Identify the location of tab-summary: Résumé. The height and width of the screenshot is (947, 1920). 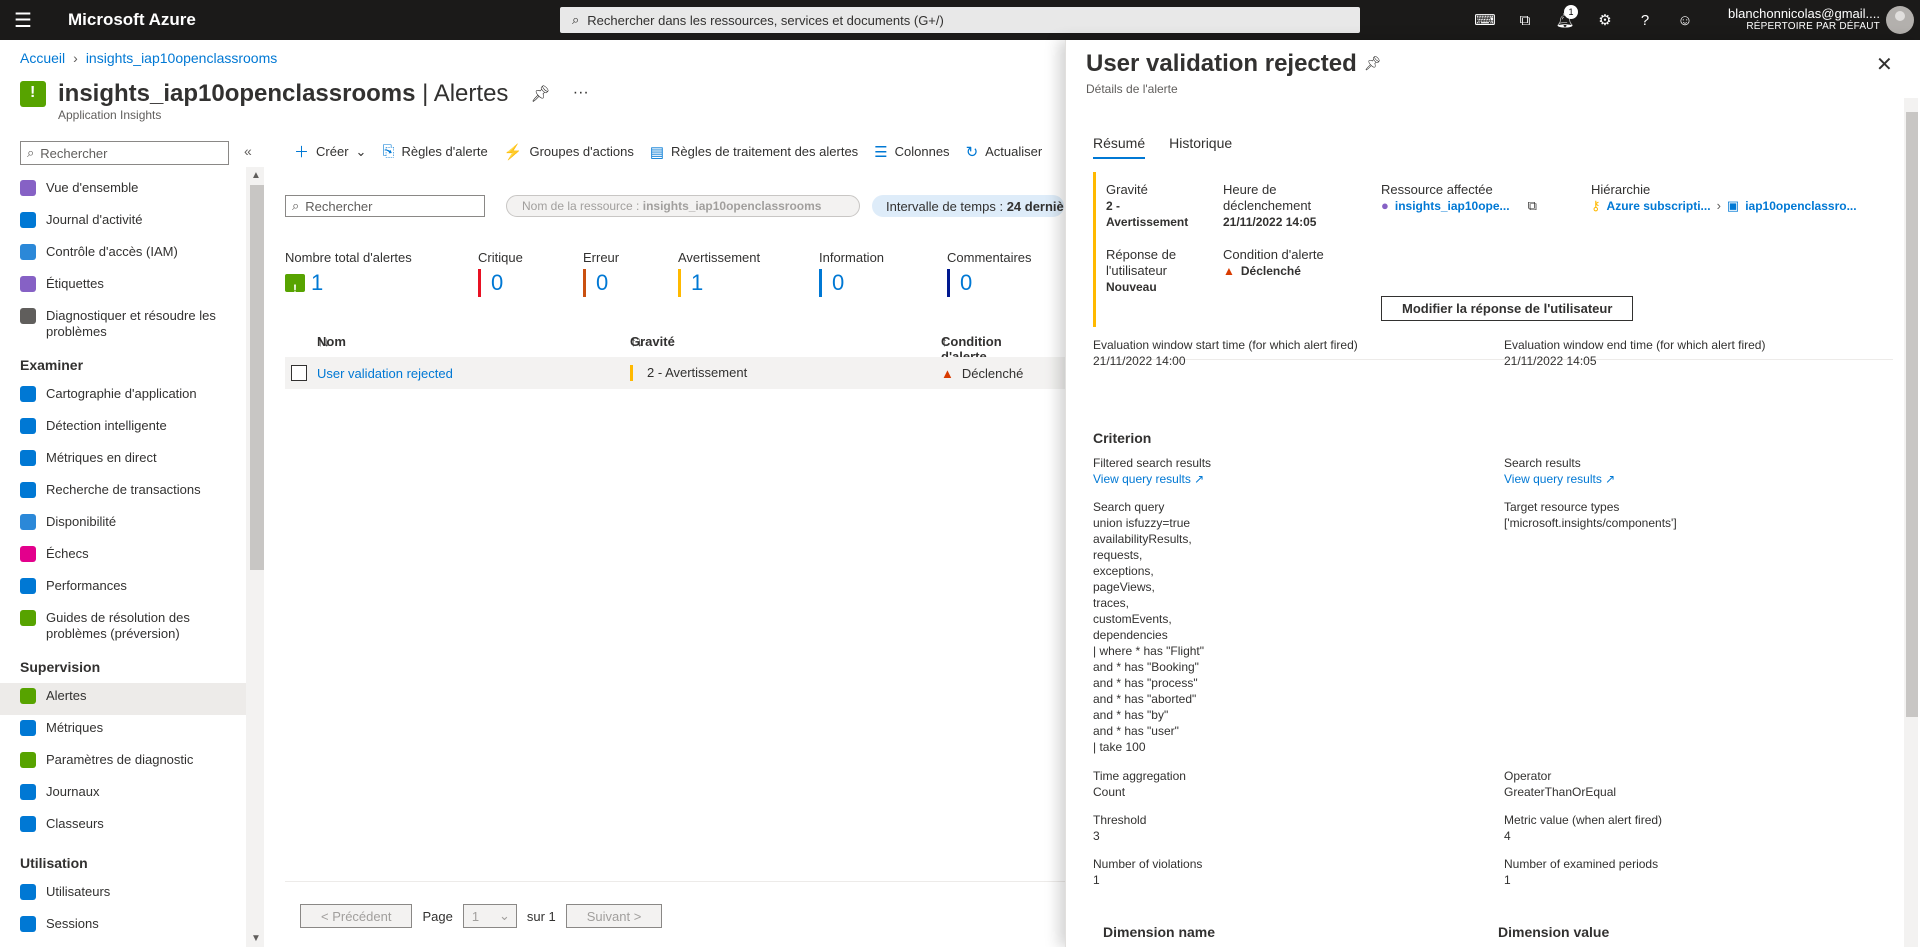
(1119, 147).